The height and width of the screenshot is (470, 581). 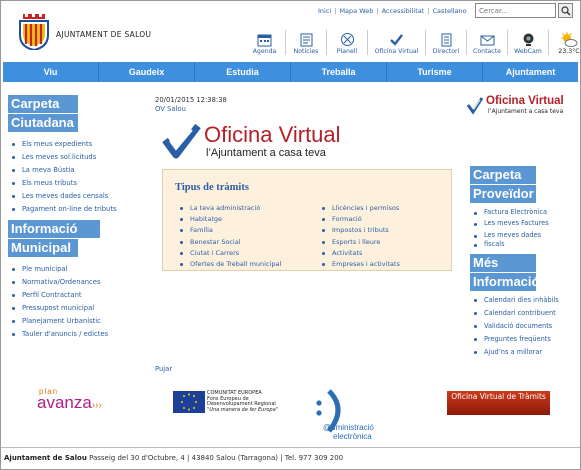 I want to click on eu-line4: "Una manera de fer Europa", so click(x=242, y=409).